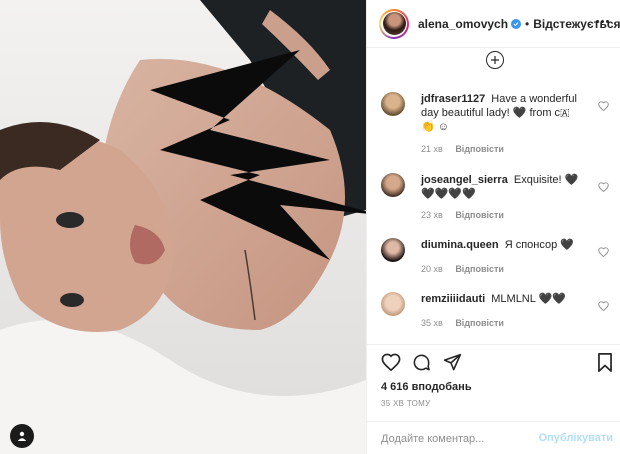 The width and height of the screenshot is (620, 454). What do you see at coordinates (453, 299) in the screenshot?
I see `comment-username: remziiiidauti` at bounding box center [453, 299].